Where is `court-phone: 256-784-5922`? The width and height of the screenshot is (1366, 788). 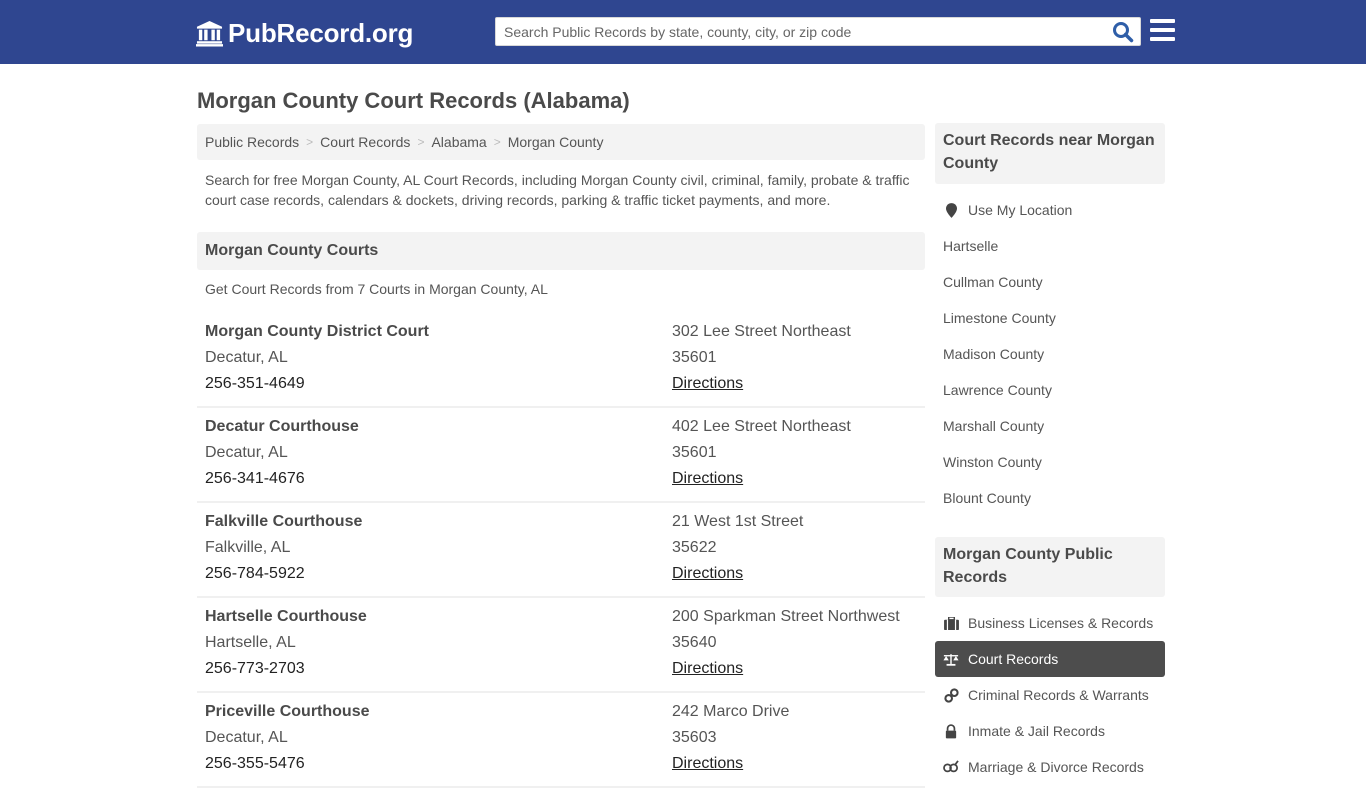
court-phone: 256-784-5922 is located at coordinates (283, 574).